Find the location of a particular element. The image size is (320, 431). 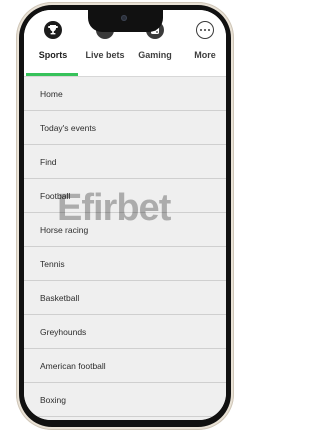

tab-label: Sports is located at coordinates (53, 55).